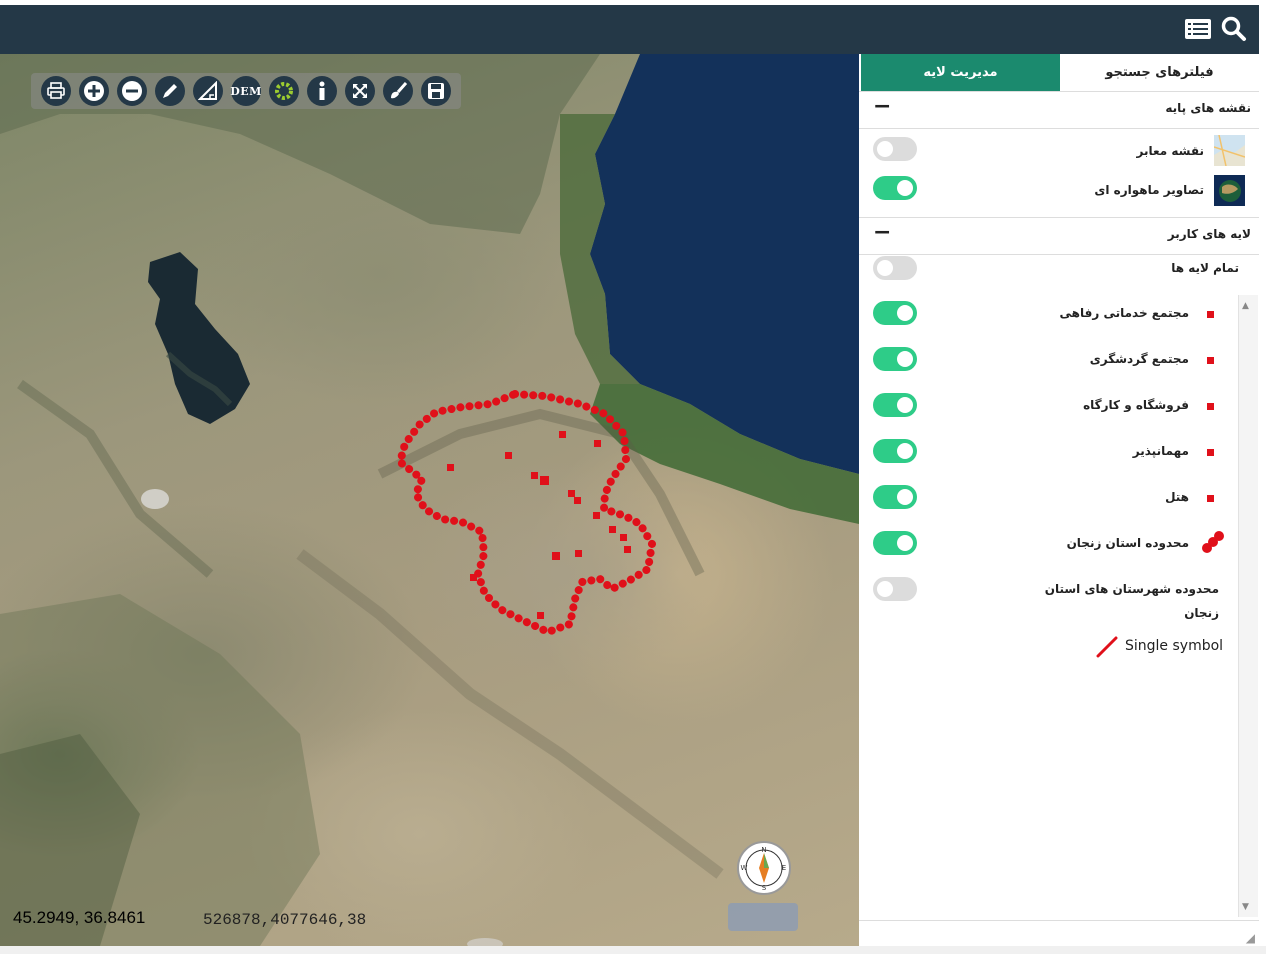 The height and width of the screenshot is (954, 1266). Describe the element at coordinates (1177, 497) in the screenshot. I see `layer-label: هتل` at that location.